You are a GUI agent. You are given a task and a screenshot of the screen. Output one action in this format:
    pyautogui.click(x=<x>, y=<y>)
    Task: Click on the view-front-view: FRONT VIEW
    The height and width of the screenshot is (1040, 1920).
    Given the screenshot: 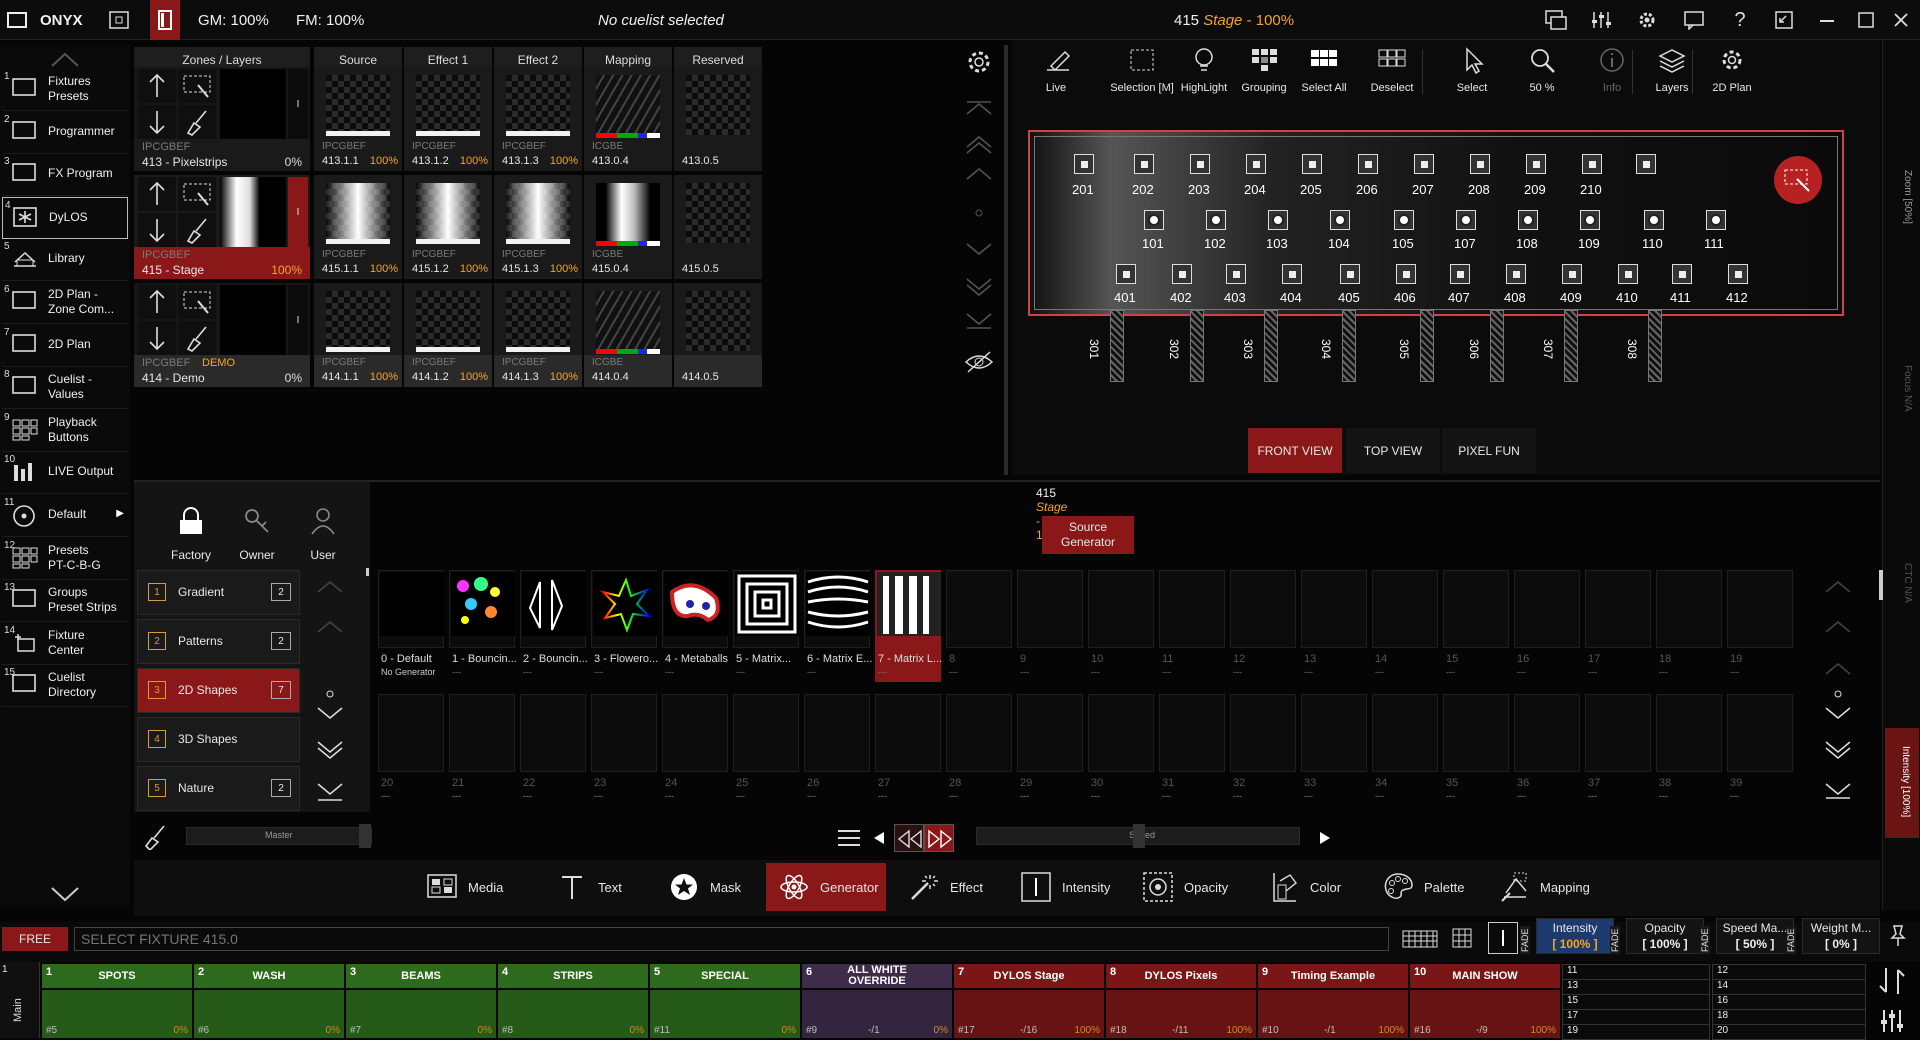 What is the action you would take?
    pyautogui.click(x=1295, y=450)
    